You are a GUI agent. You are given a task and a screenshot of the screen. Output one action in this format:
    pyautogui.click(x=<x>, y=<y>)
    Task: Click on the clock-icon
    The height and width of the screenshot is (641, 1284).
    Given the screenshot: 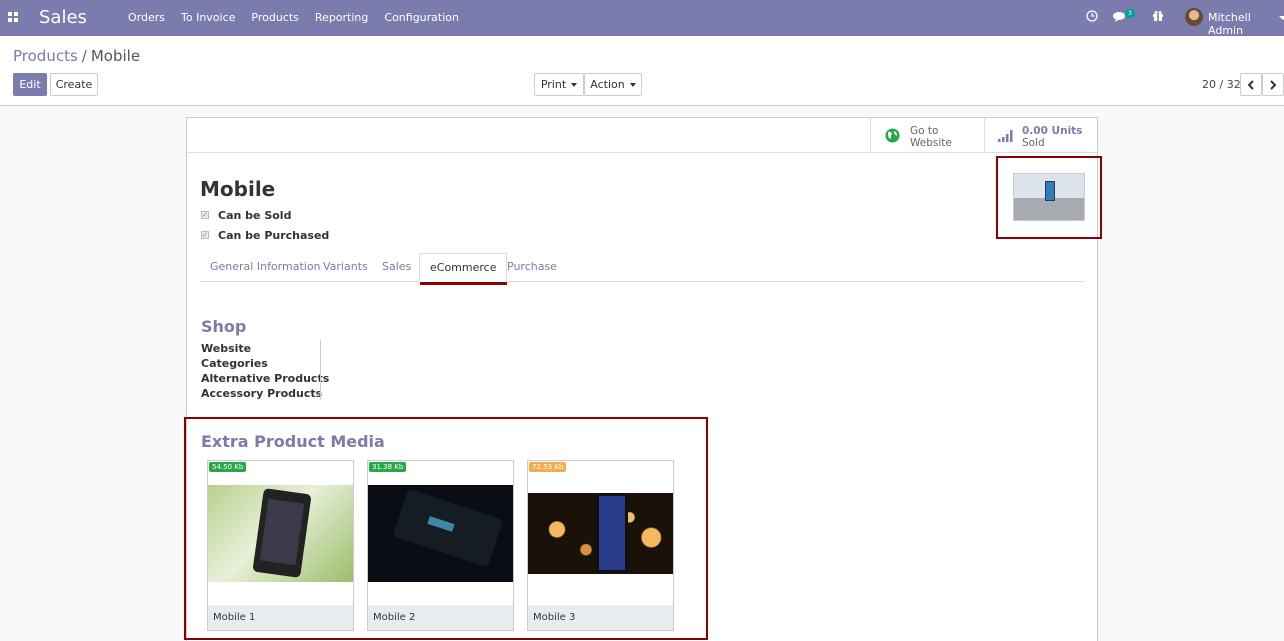 What is the action you would take?
    pyautogui.click(x=1092, y=16)
    